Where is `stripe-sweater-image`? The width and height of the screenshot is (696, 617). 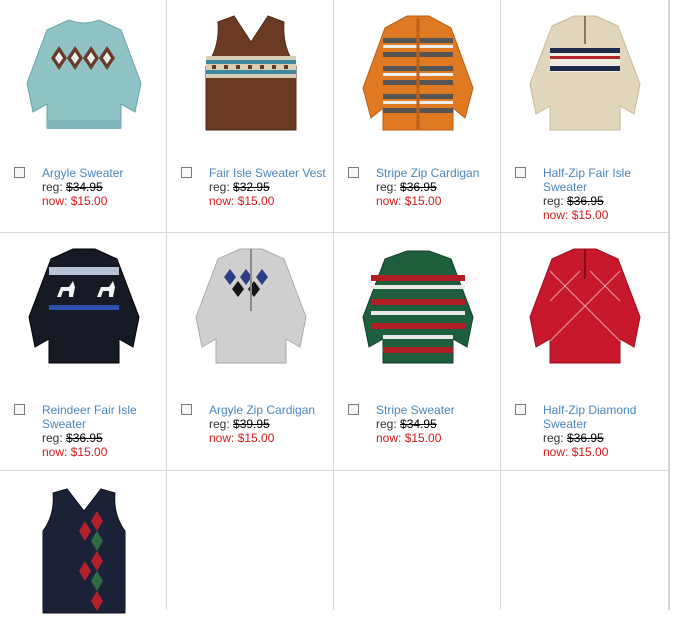
stripe-sweater-image is located at coordinates (418, 307).